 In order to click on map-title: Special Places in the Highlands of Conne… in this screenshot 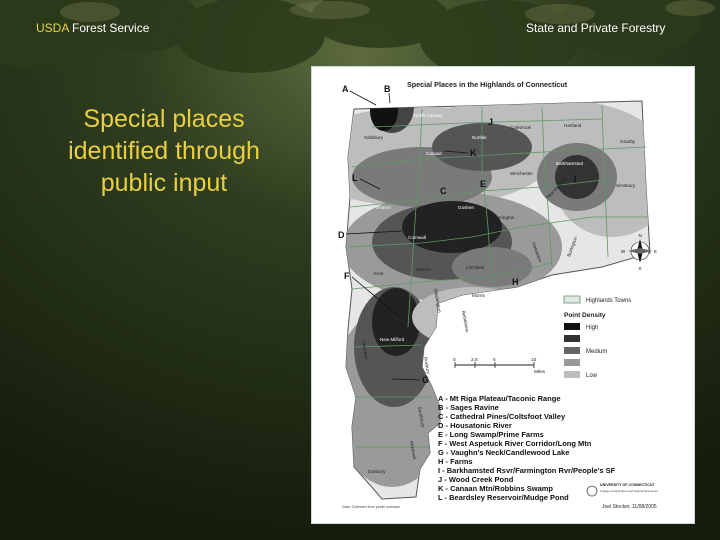, I will do `click(487, 84)`.